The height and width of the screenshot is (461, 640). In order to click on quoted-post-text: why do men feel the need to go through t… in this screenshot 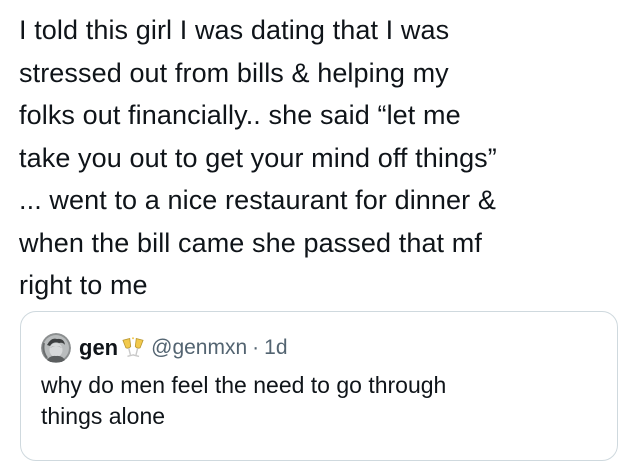, I will do `click(244, 400)`.